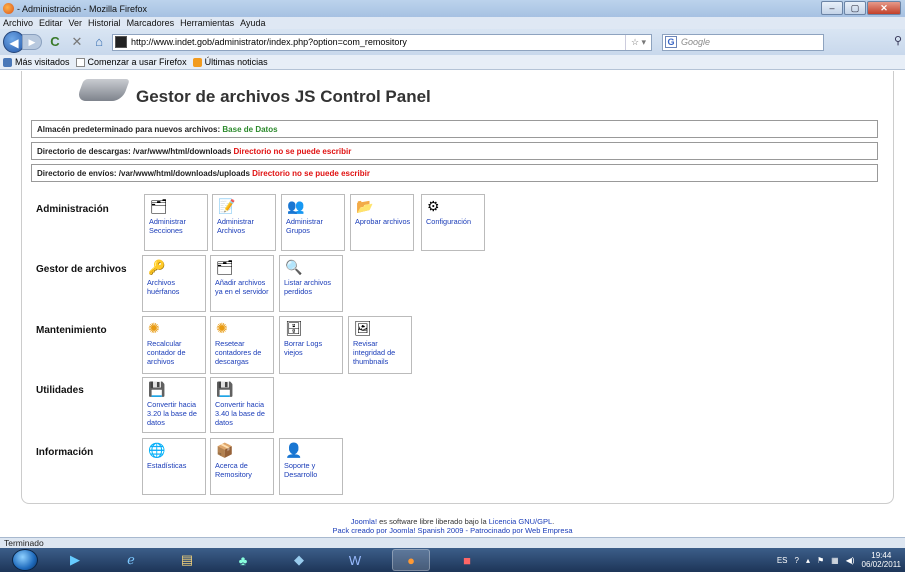  Describe the element at coordinates (71, 330) in the screenshot. I see `section-mantenimiento: Mantenimiento` at that location.